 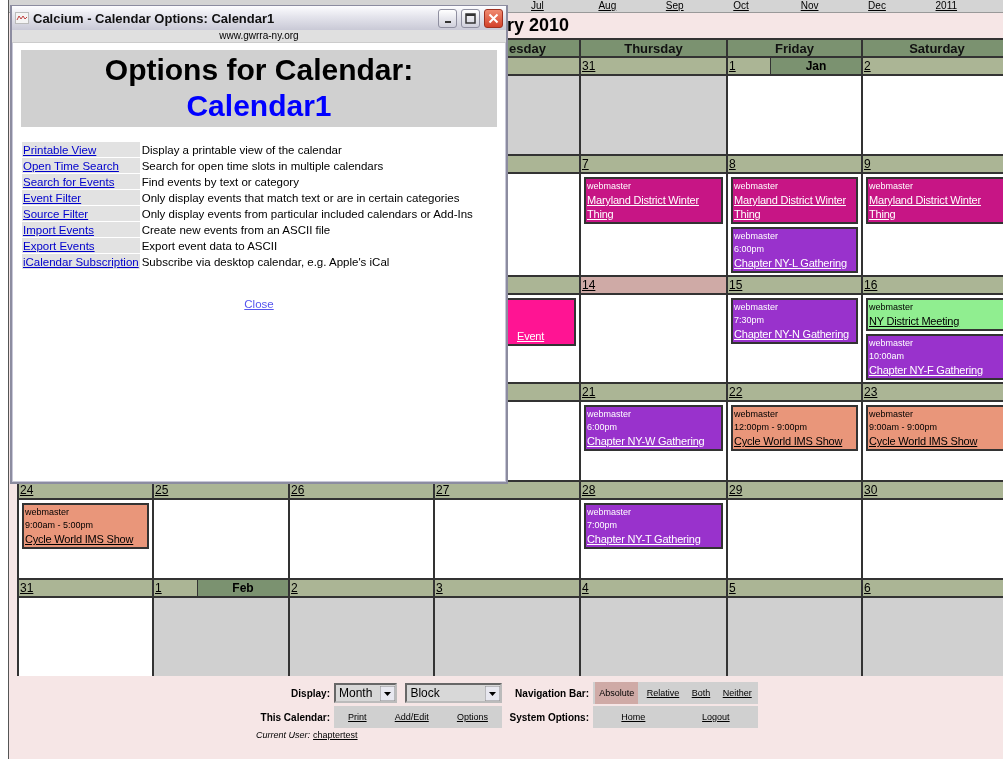 What do you see at coordinates (439, 588) in the screenshot?
I see `date-link: 3` at bounding box center [439, 588].